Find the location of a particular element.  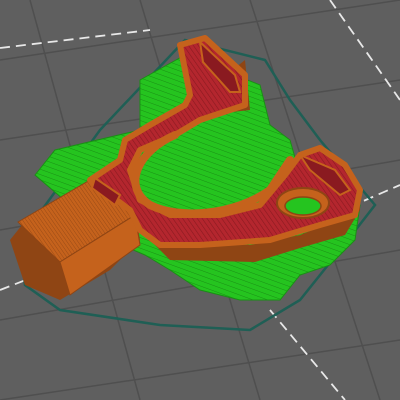

part-hole is located at coordinates (303, 203).